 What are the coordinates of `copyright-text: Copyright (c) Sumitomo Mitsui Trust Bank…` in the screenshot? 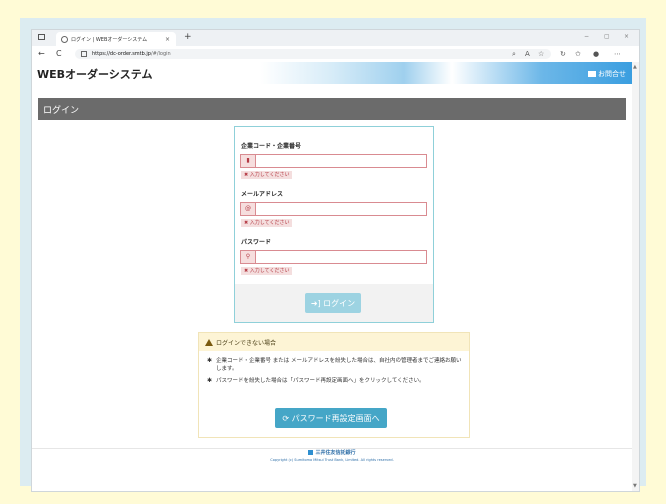 It's located at (332, 460).